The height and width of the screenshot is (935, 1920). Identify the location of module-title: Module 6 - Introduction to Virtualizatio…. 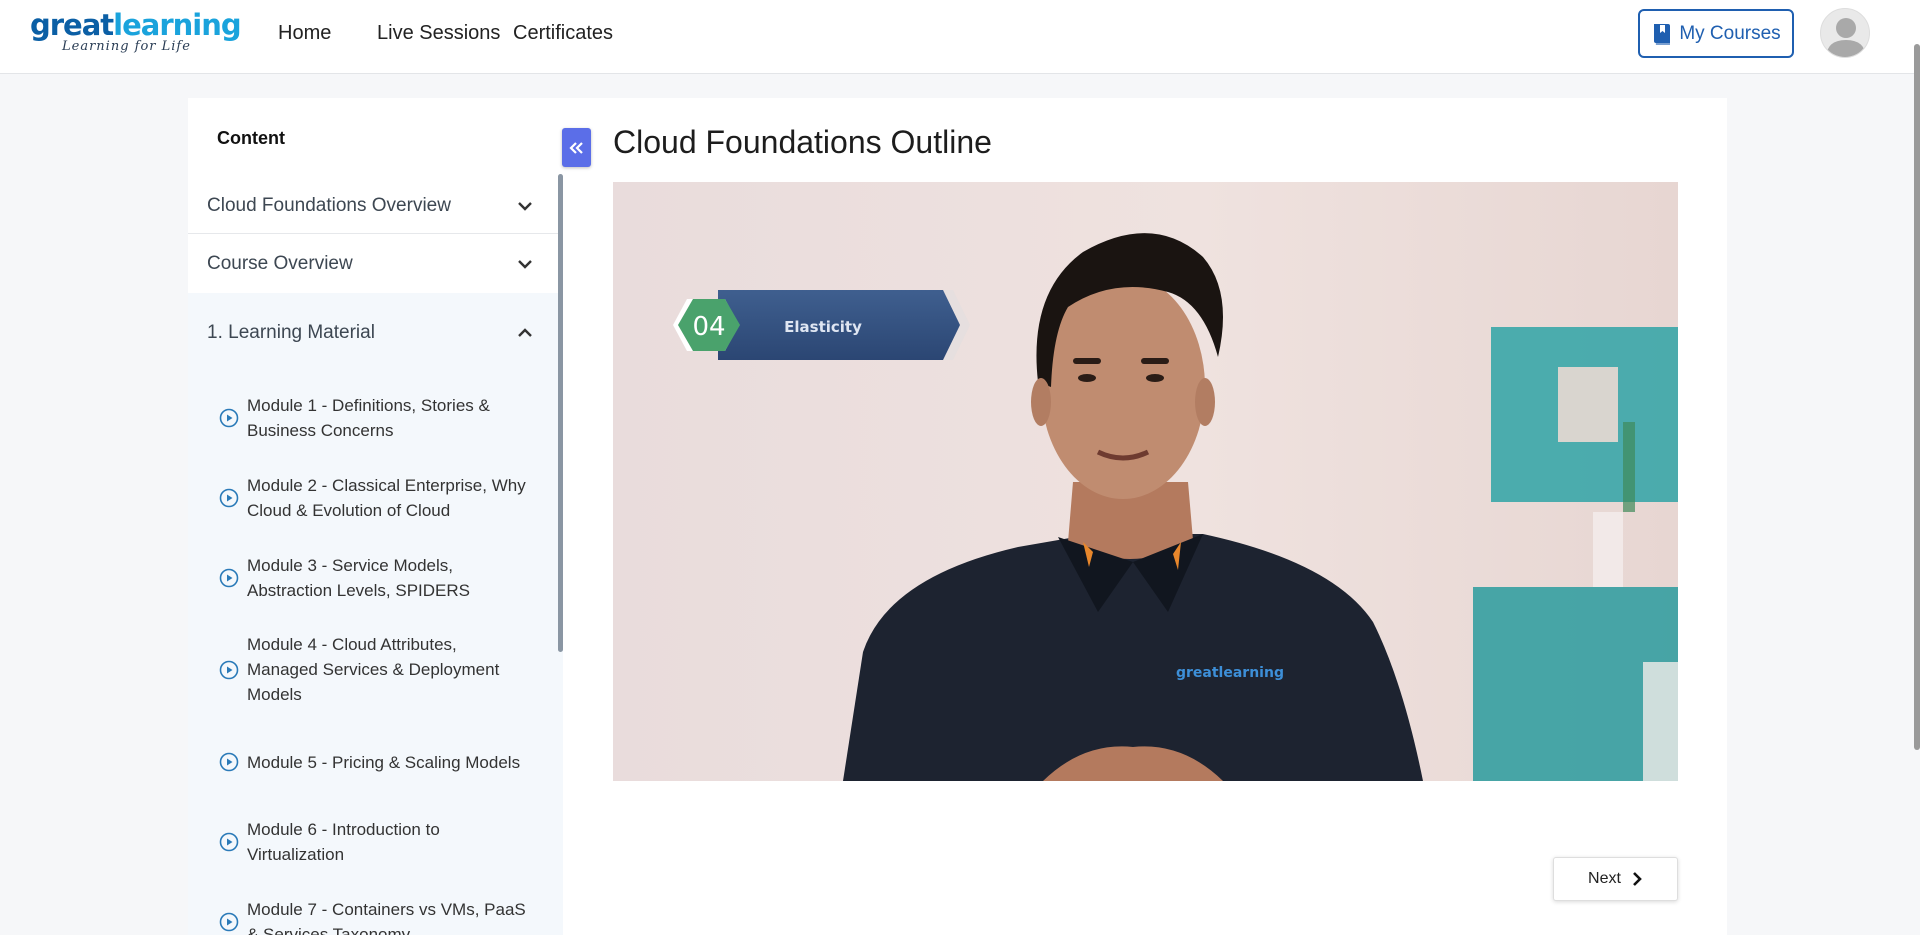
(343, 842).